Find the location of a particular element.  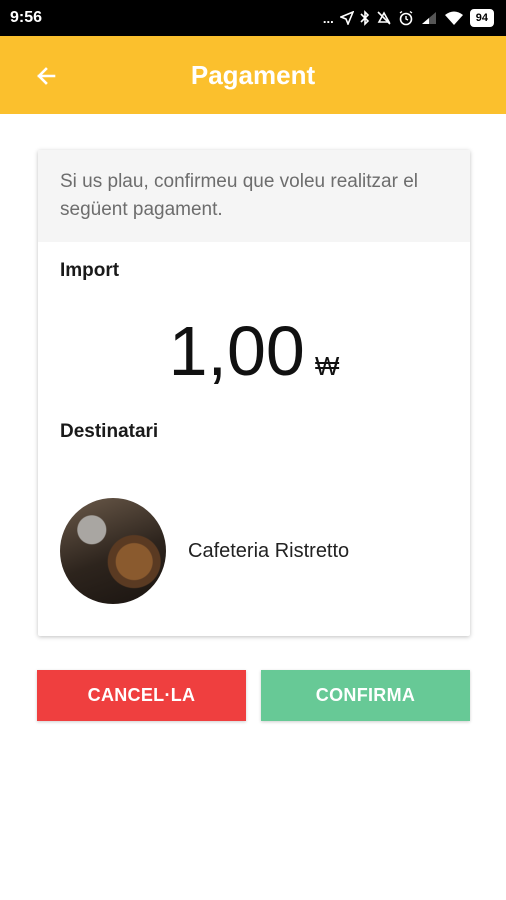

do-not-disturb-icon is located at coordinates (384, 18).